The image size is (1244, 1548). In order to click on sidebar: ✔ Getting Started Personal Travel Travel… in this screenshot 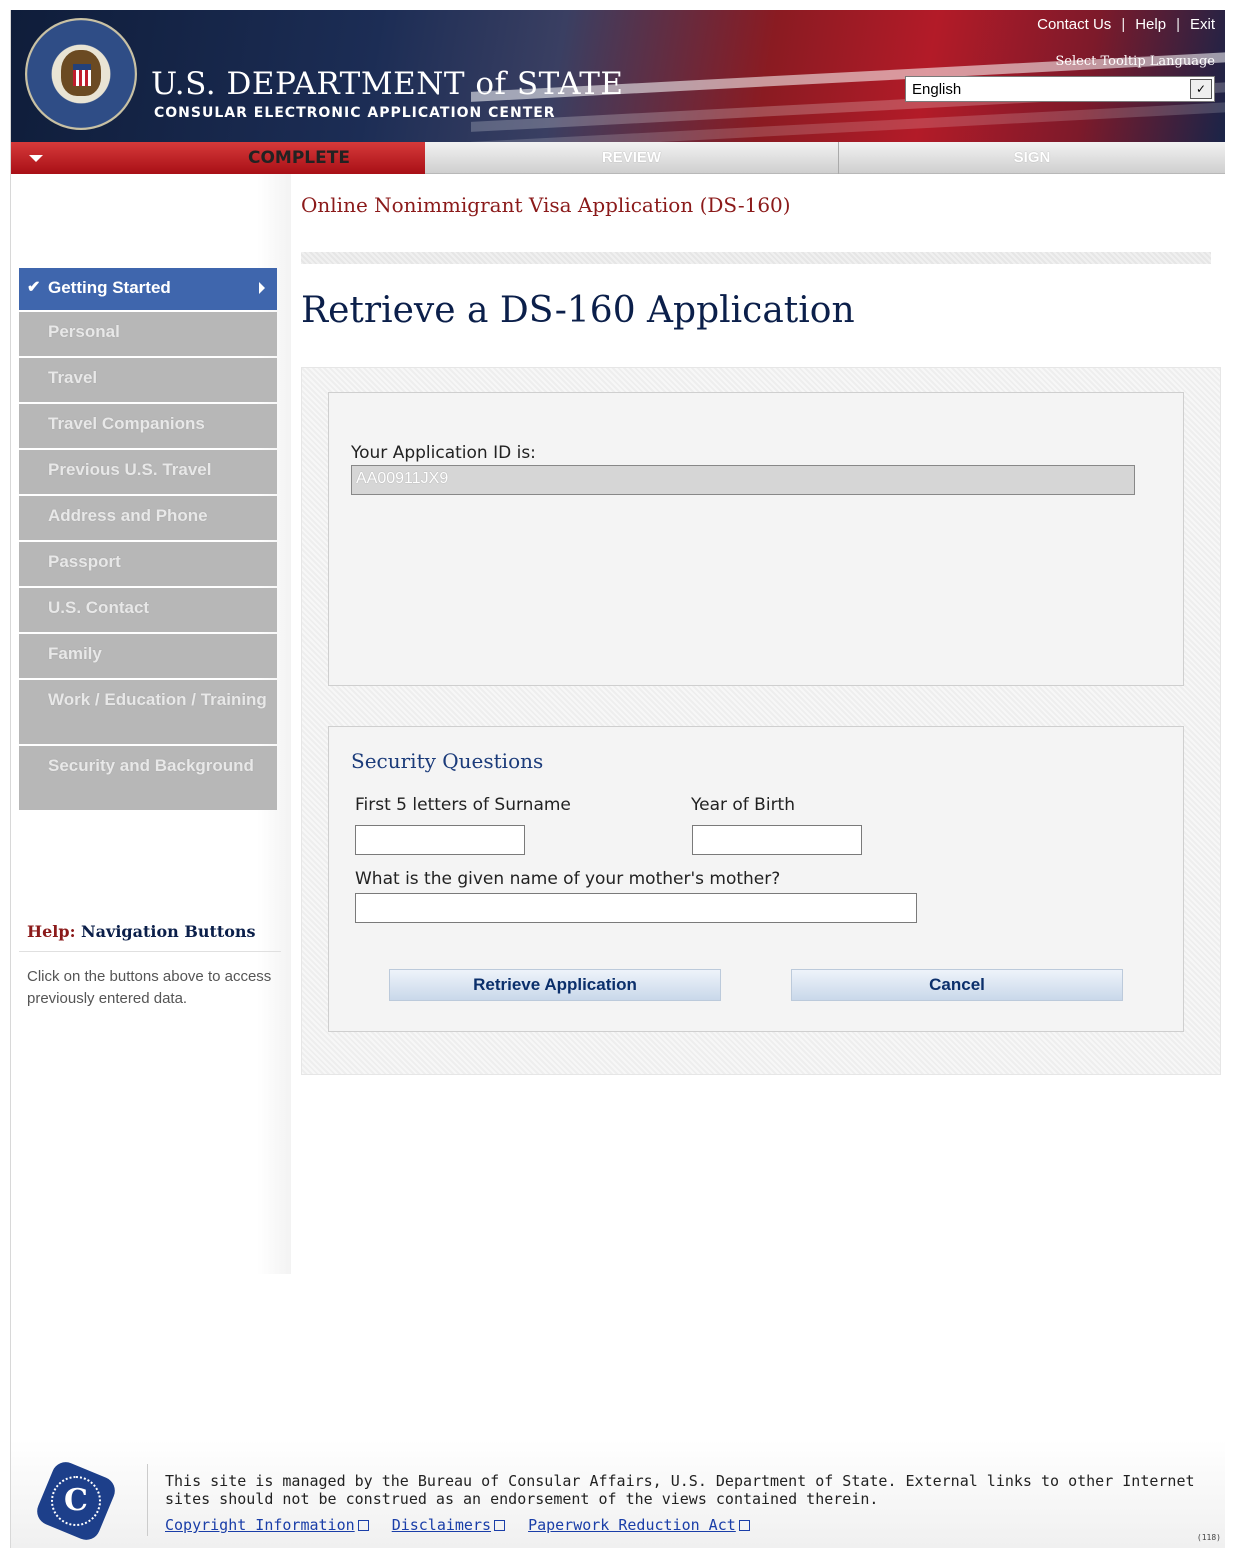, I will do `click(148, 540)`.